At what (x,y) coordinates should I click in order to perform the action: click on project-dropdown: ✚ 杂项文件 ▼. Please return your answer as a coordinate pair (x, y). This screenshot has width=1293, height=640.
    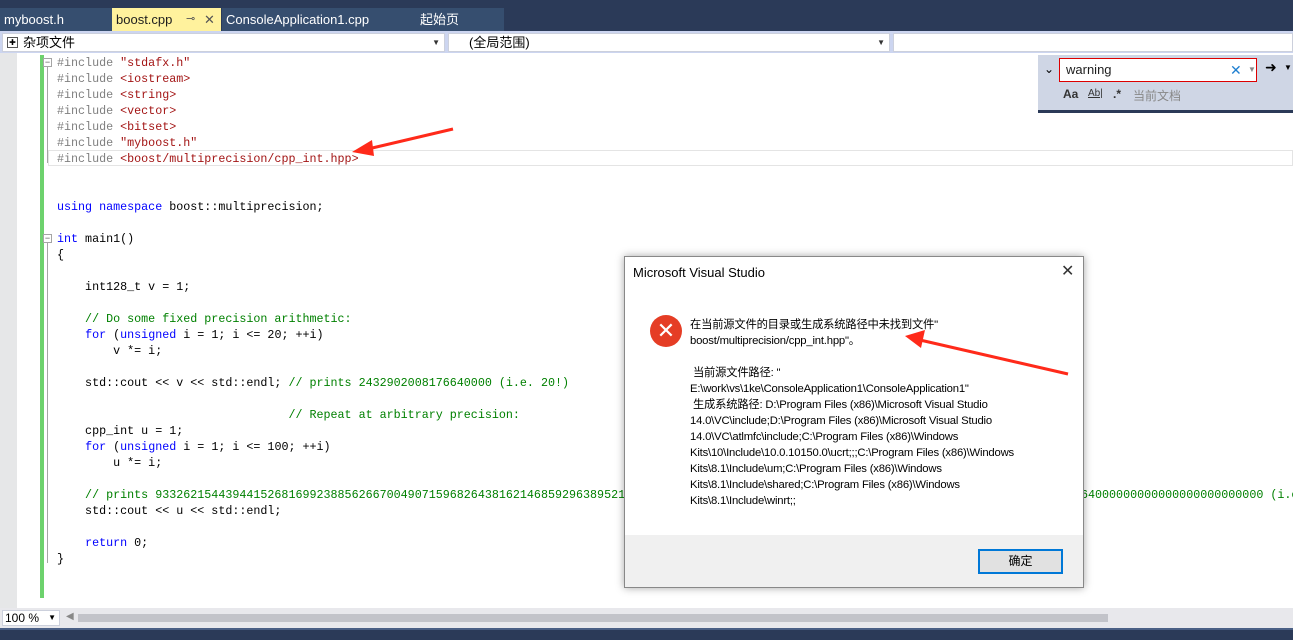
    Looking at the image, I should click on (223, 42).